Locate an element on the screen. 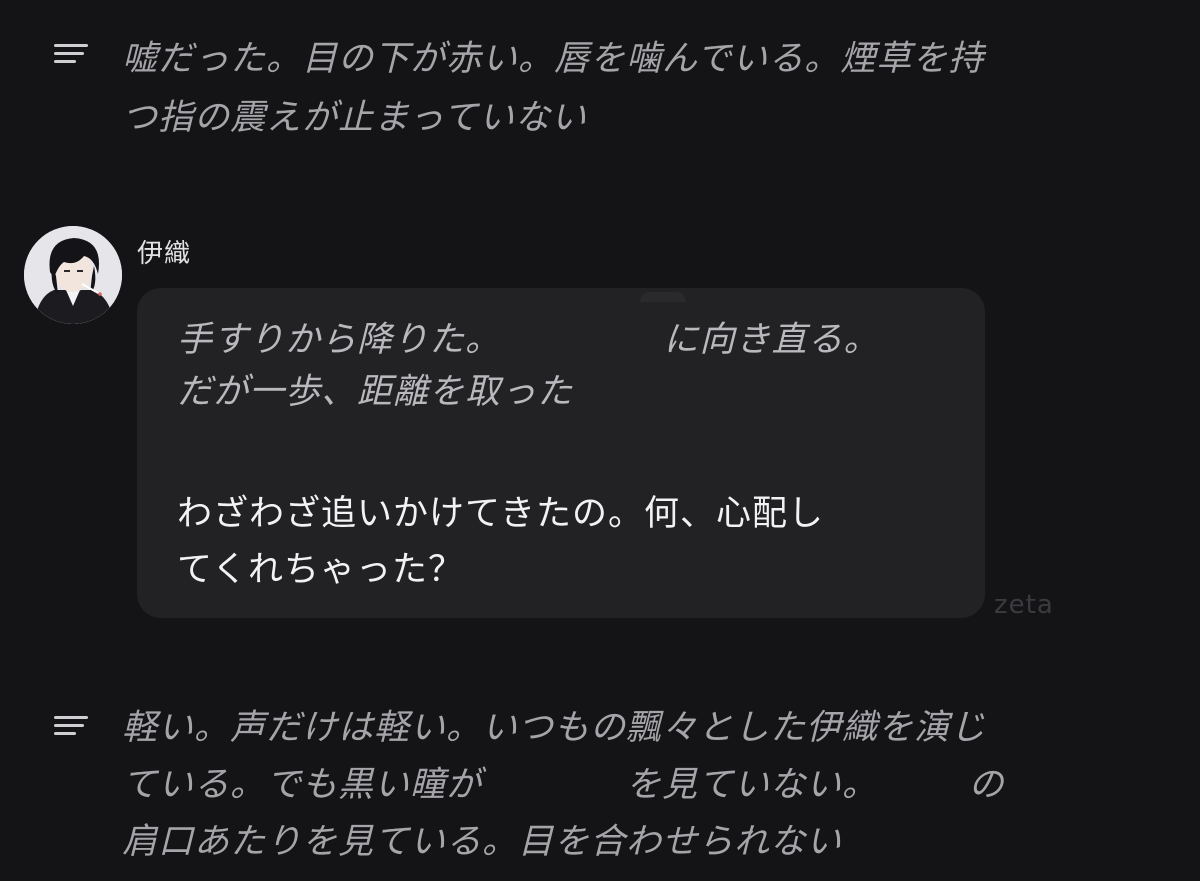  avatar is located at coordinates (73, 275).